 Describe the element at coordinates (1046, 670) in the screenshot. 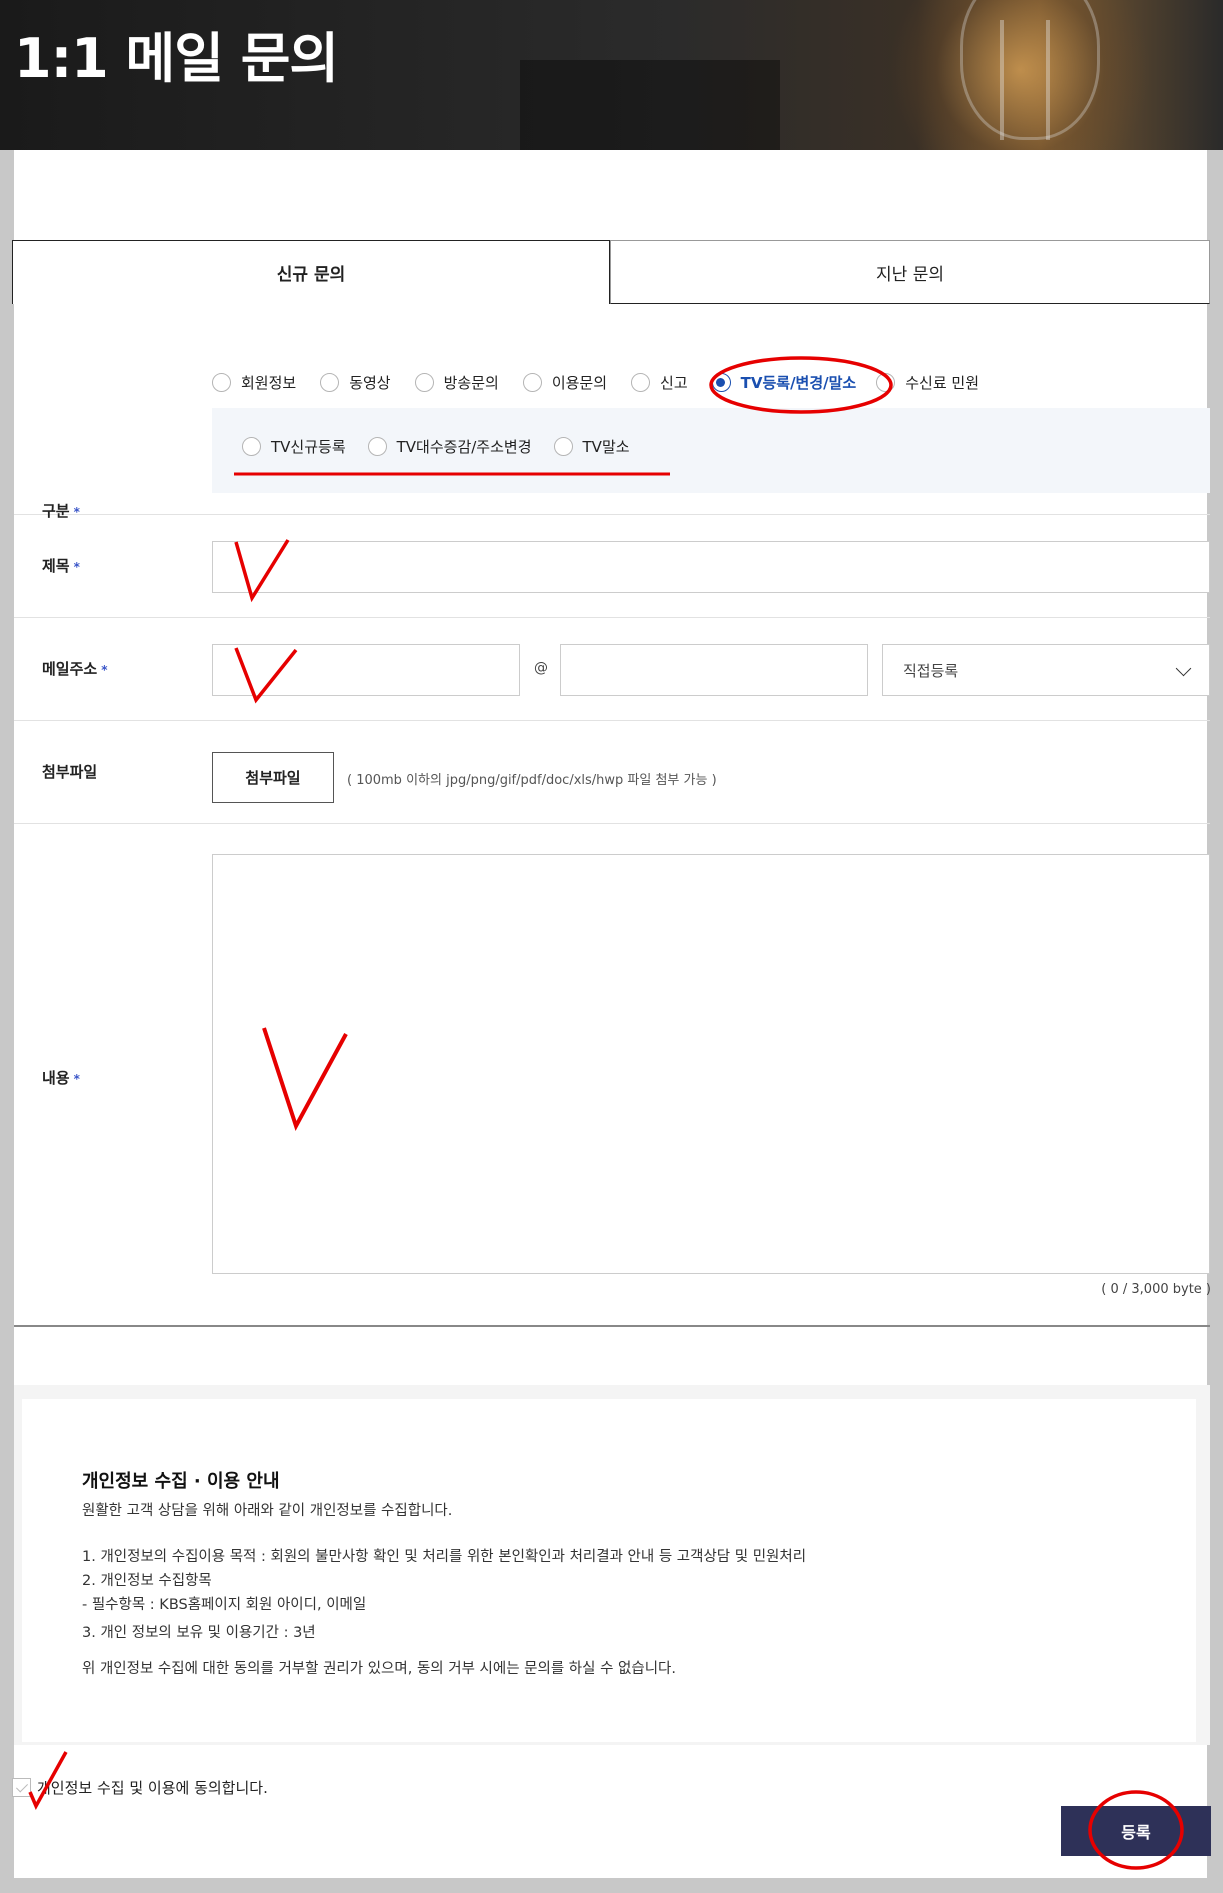

I see `email-domain-select: 직접등록` at that location.